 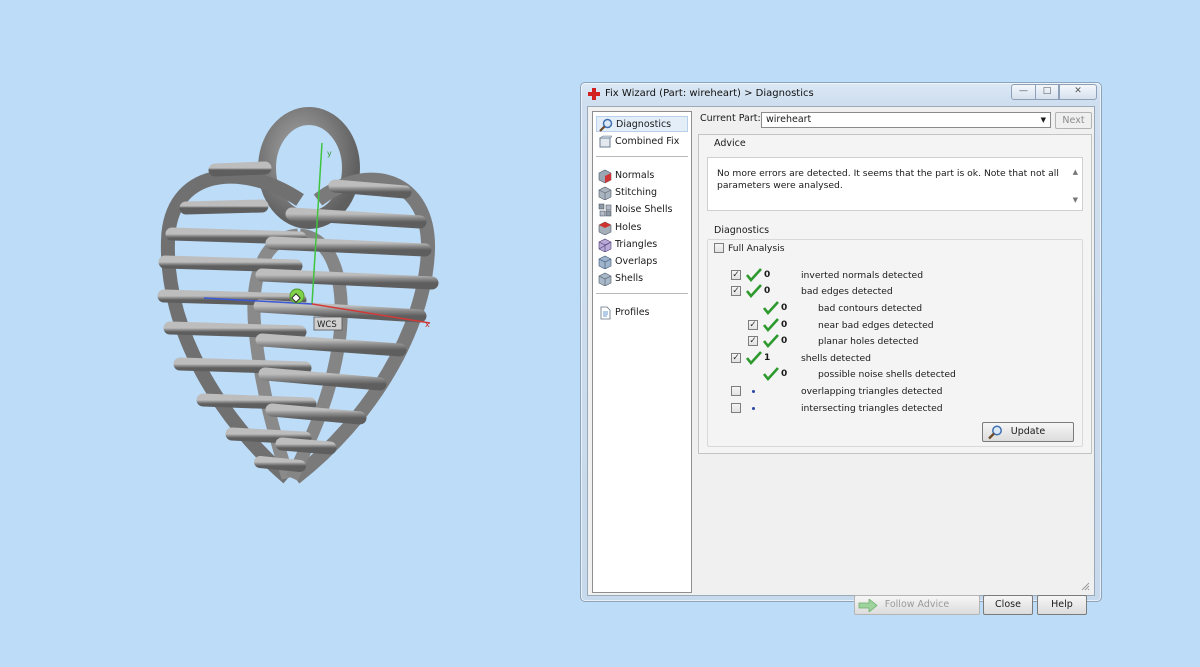 I want to click on inverted-normals-label: inverted normals detected, so click(x=862, y=275).